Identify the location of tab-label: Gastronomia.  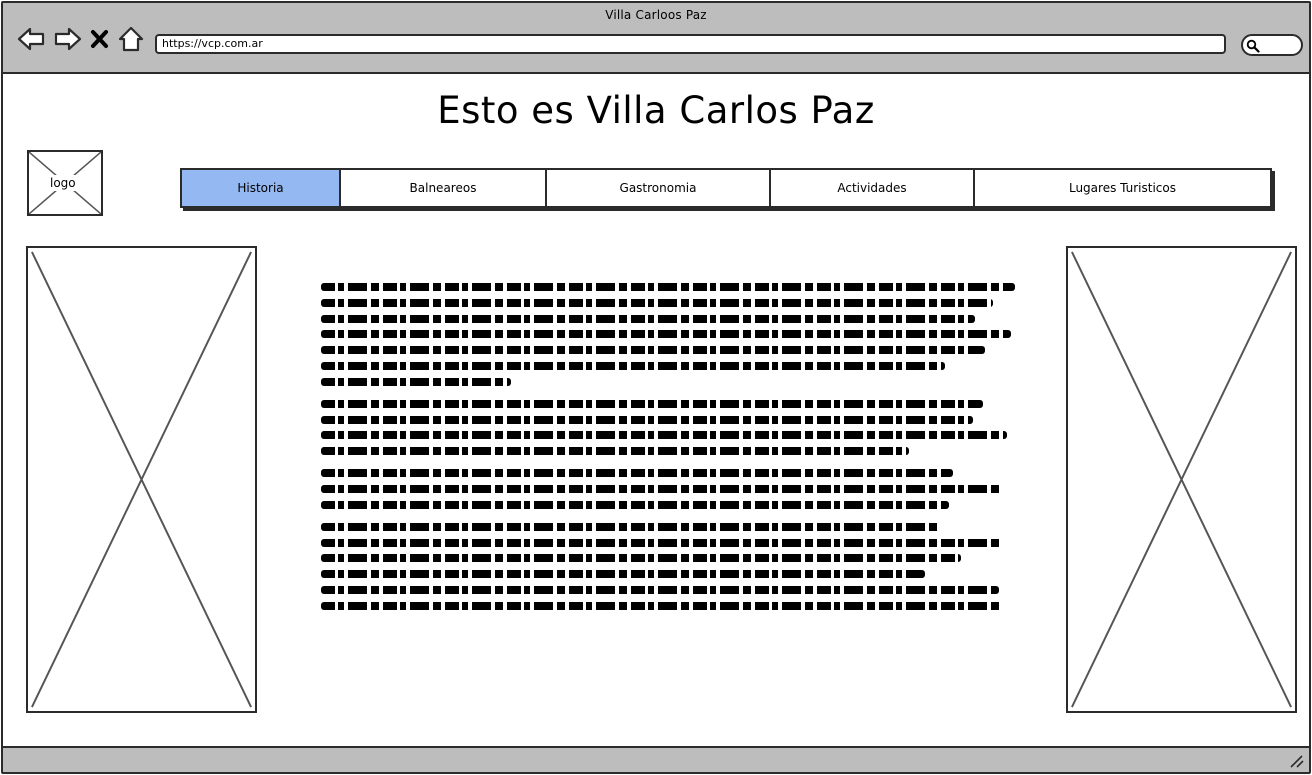
(658, 188).